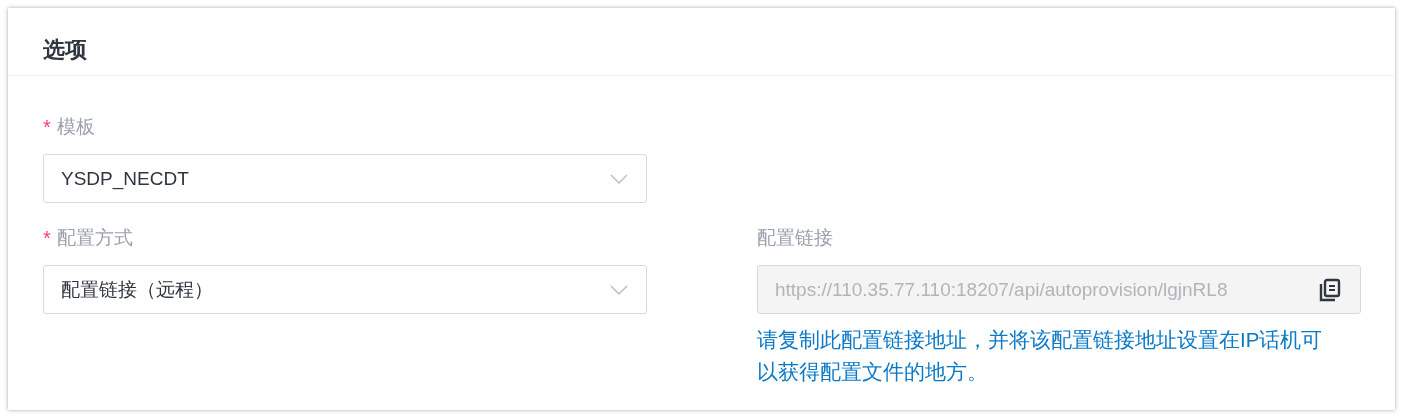 The image size is (1401, 417). Describe the element at coordinates (65, 49) in the screenshot. I see `section-title: 选项` at that location.